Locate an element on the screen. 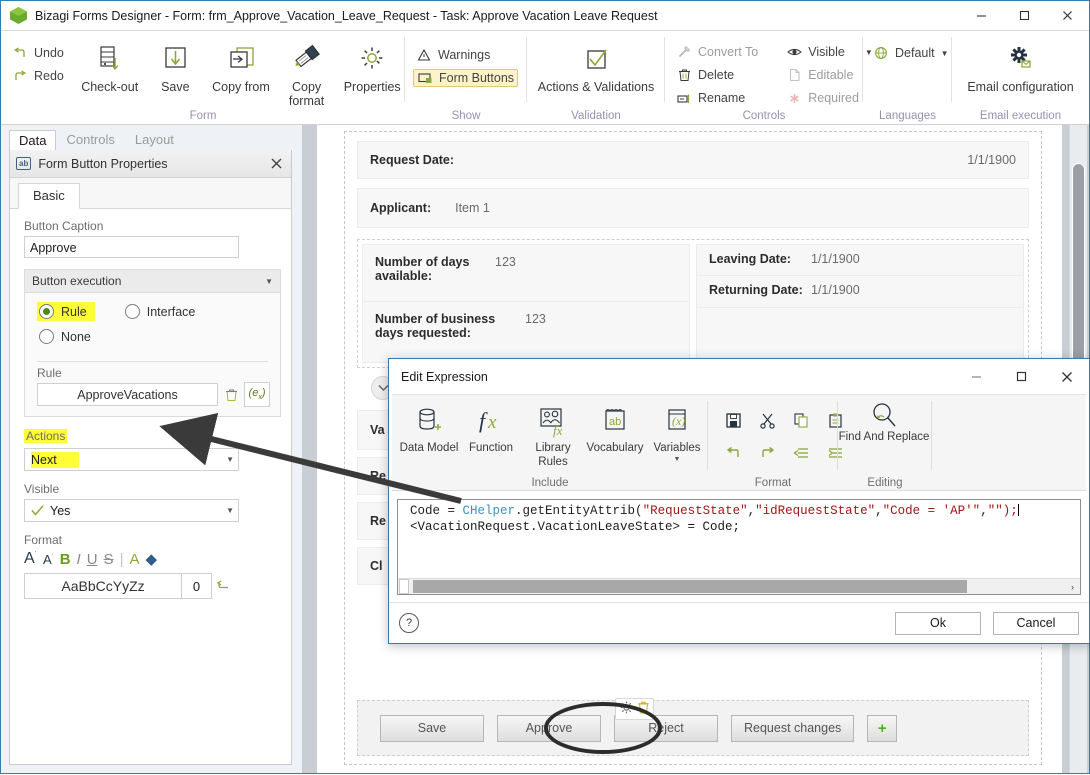  cell-right-empty is located at coordinates (860, 335).